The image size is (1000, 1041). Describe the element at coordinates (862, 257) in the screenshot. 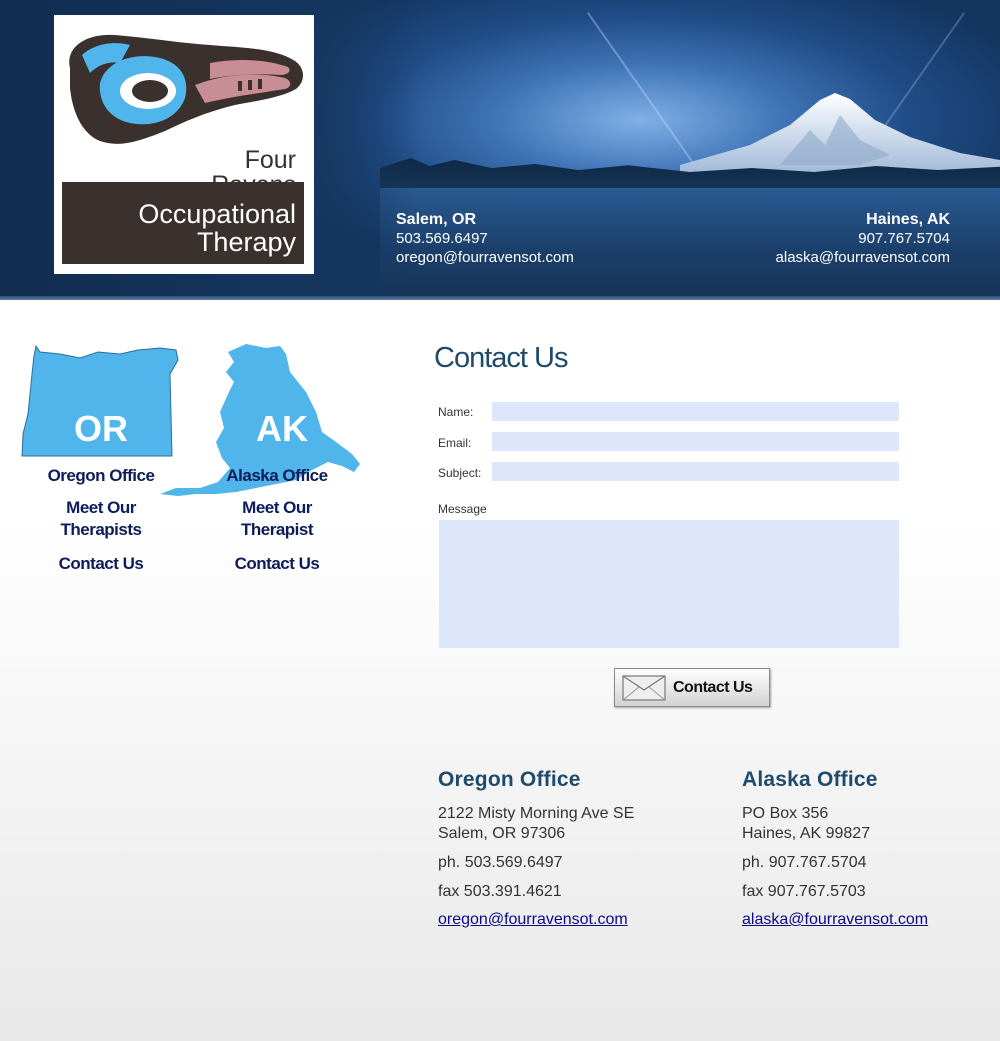

I see `header-alaska-email: alaska@fourravensot.com` at that location.